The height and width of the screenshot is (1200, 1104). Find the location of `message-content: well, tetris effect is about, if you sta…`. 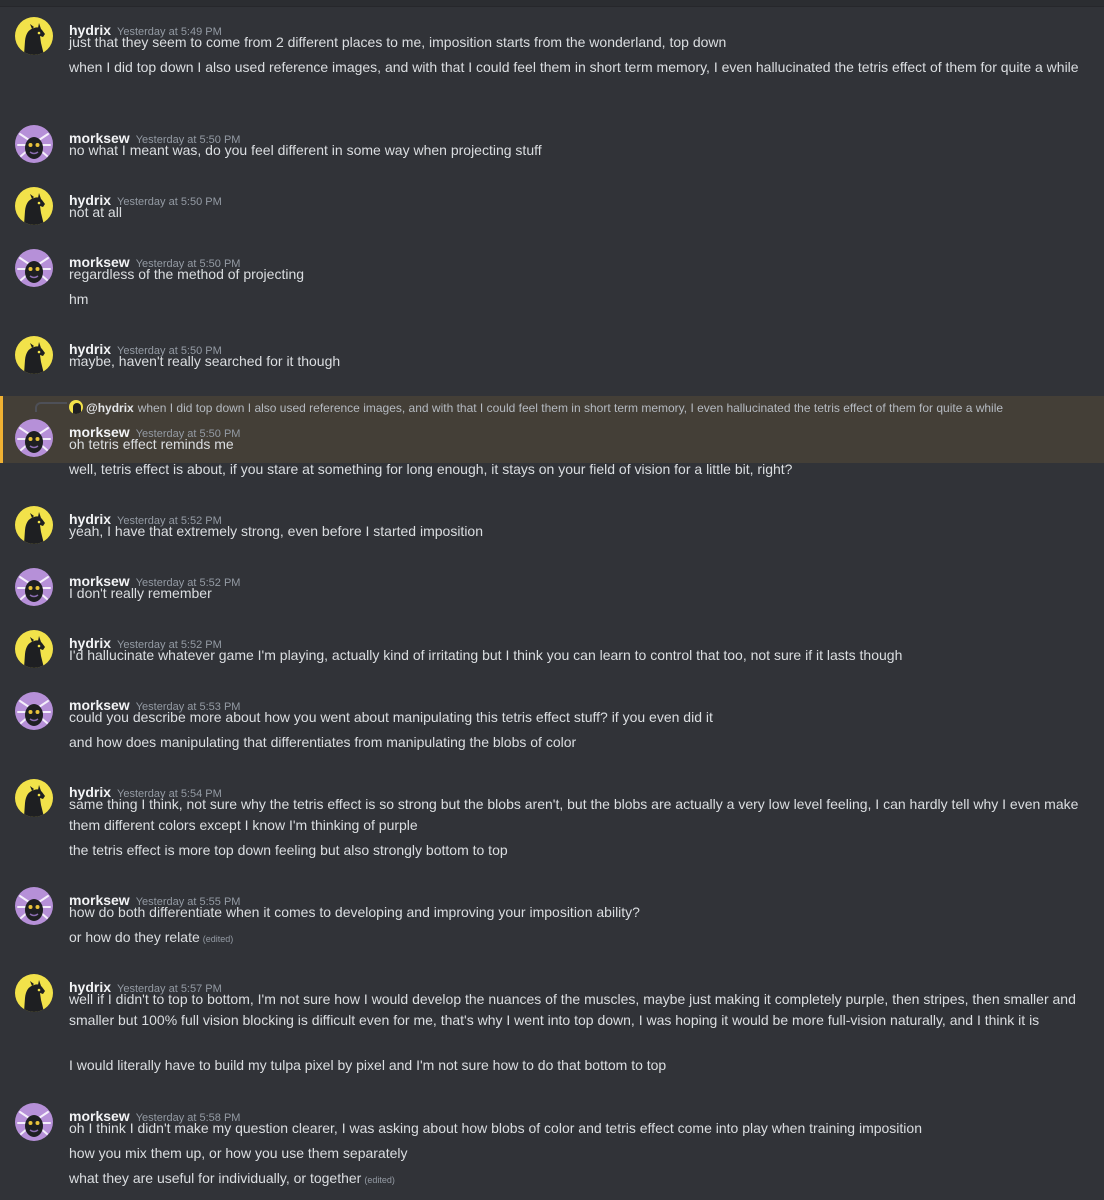

message-content: well, tetris effect is about, if you sta… is located at coordinates (580, 469).